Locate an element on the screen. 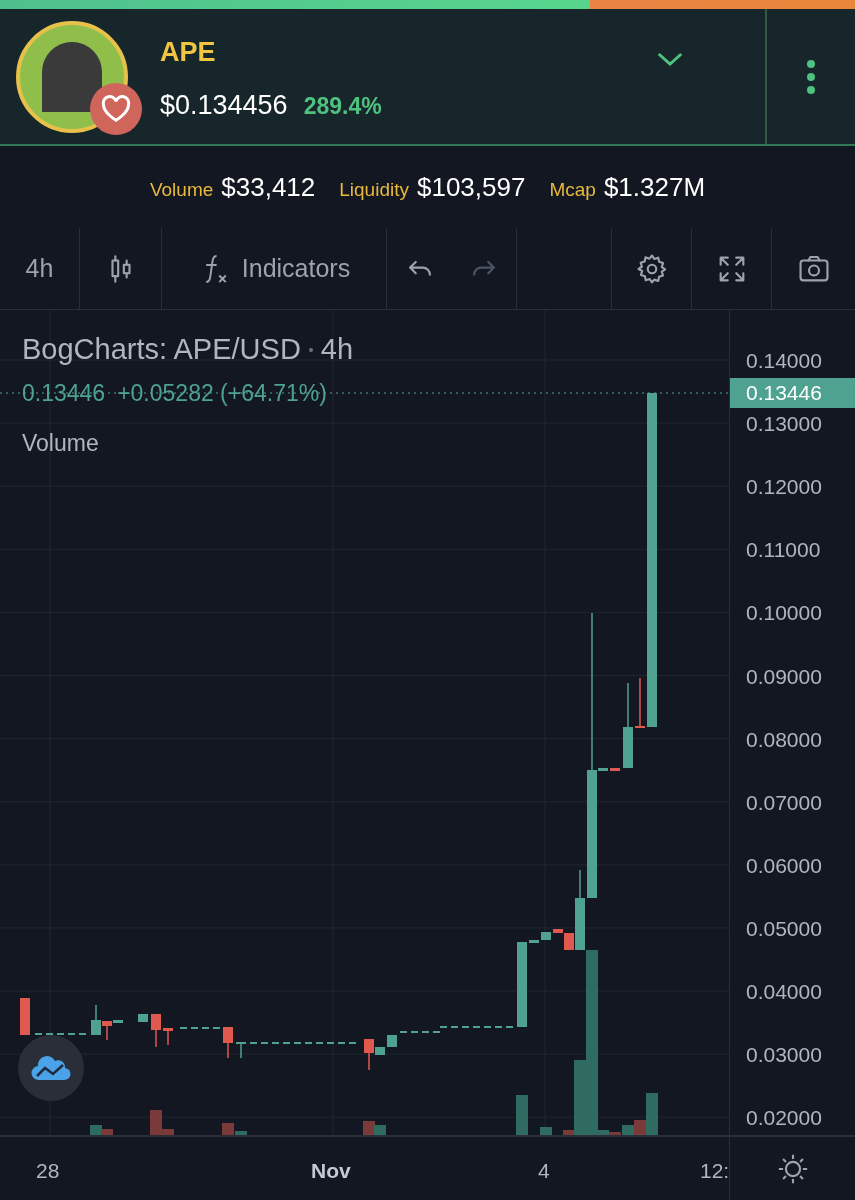 Image resolution: width=855 pixels, height=1200 pixels. price-axis-label: 0.07000 is located at coordinates (784, 802).